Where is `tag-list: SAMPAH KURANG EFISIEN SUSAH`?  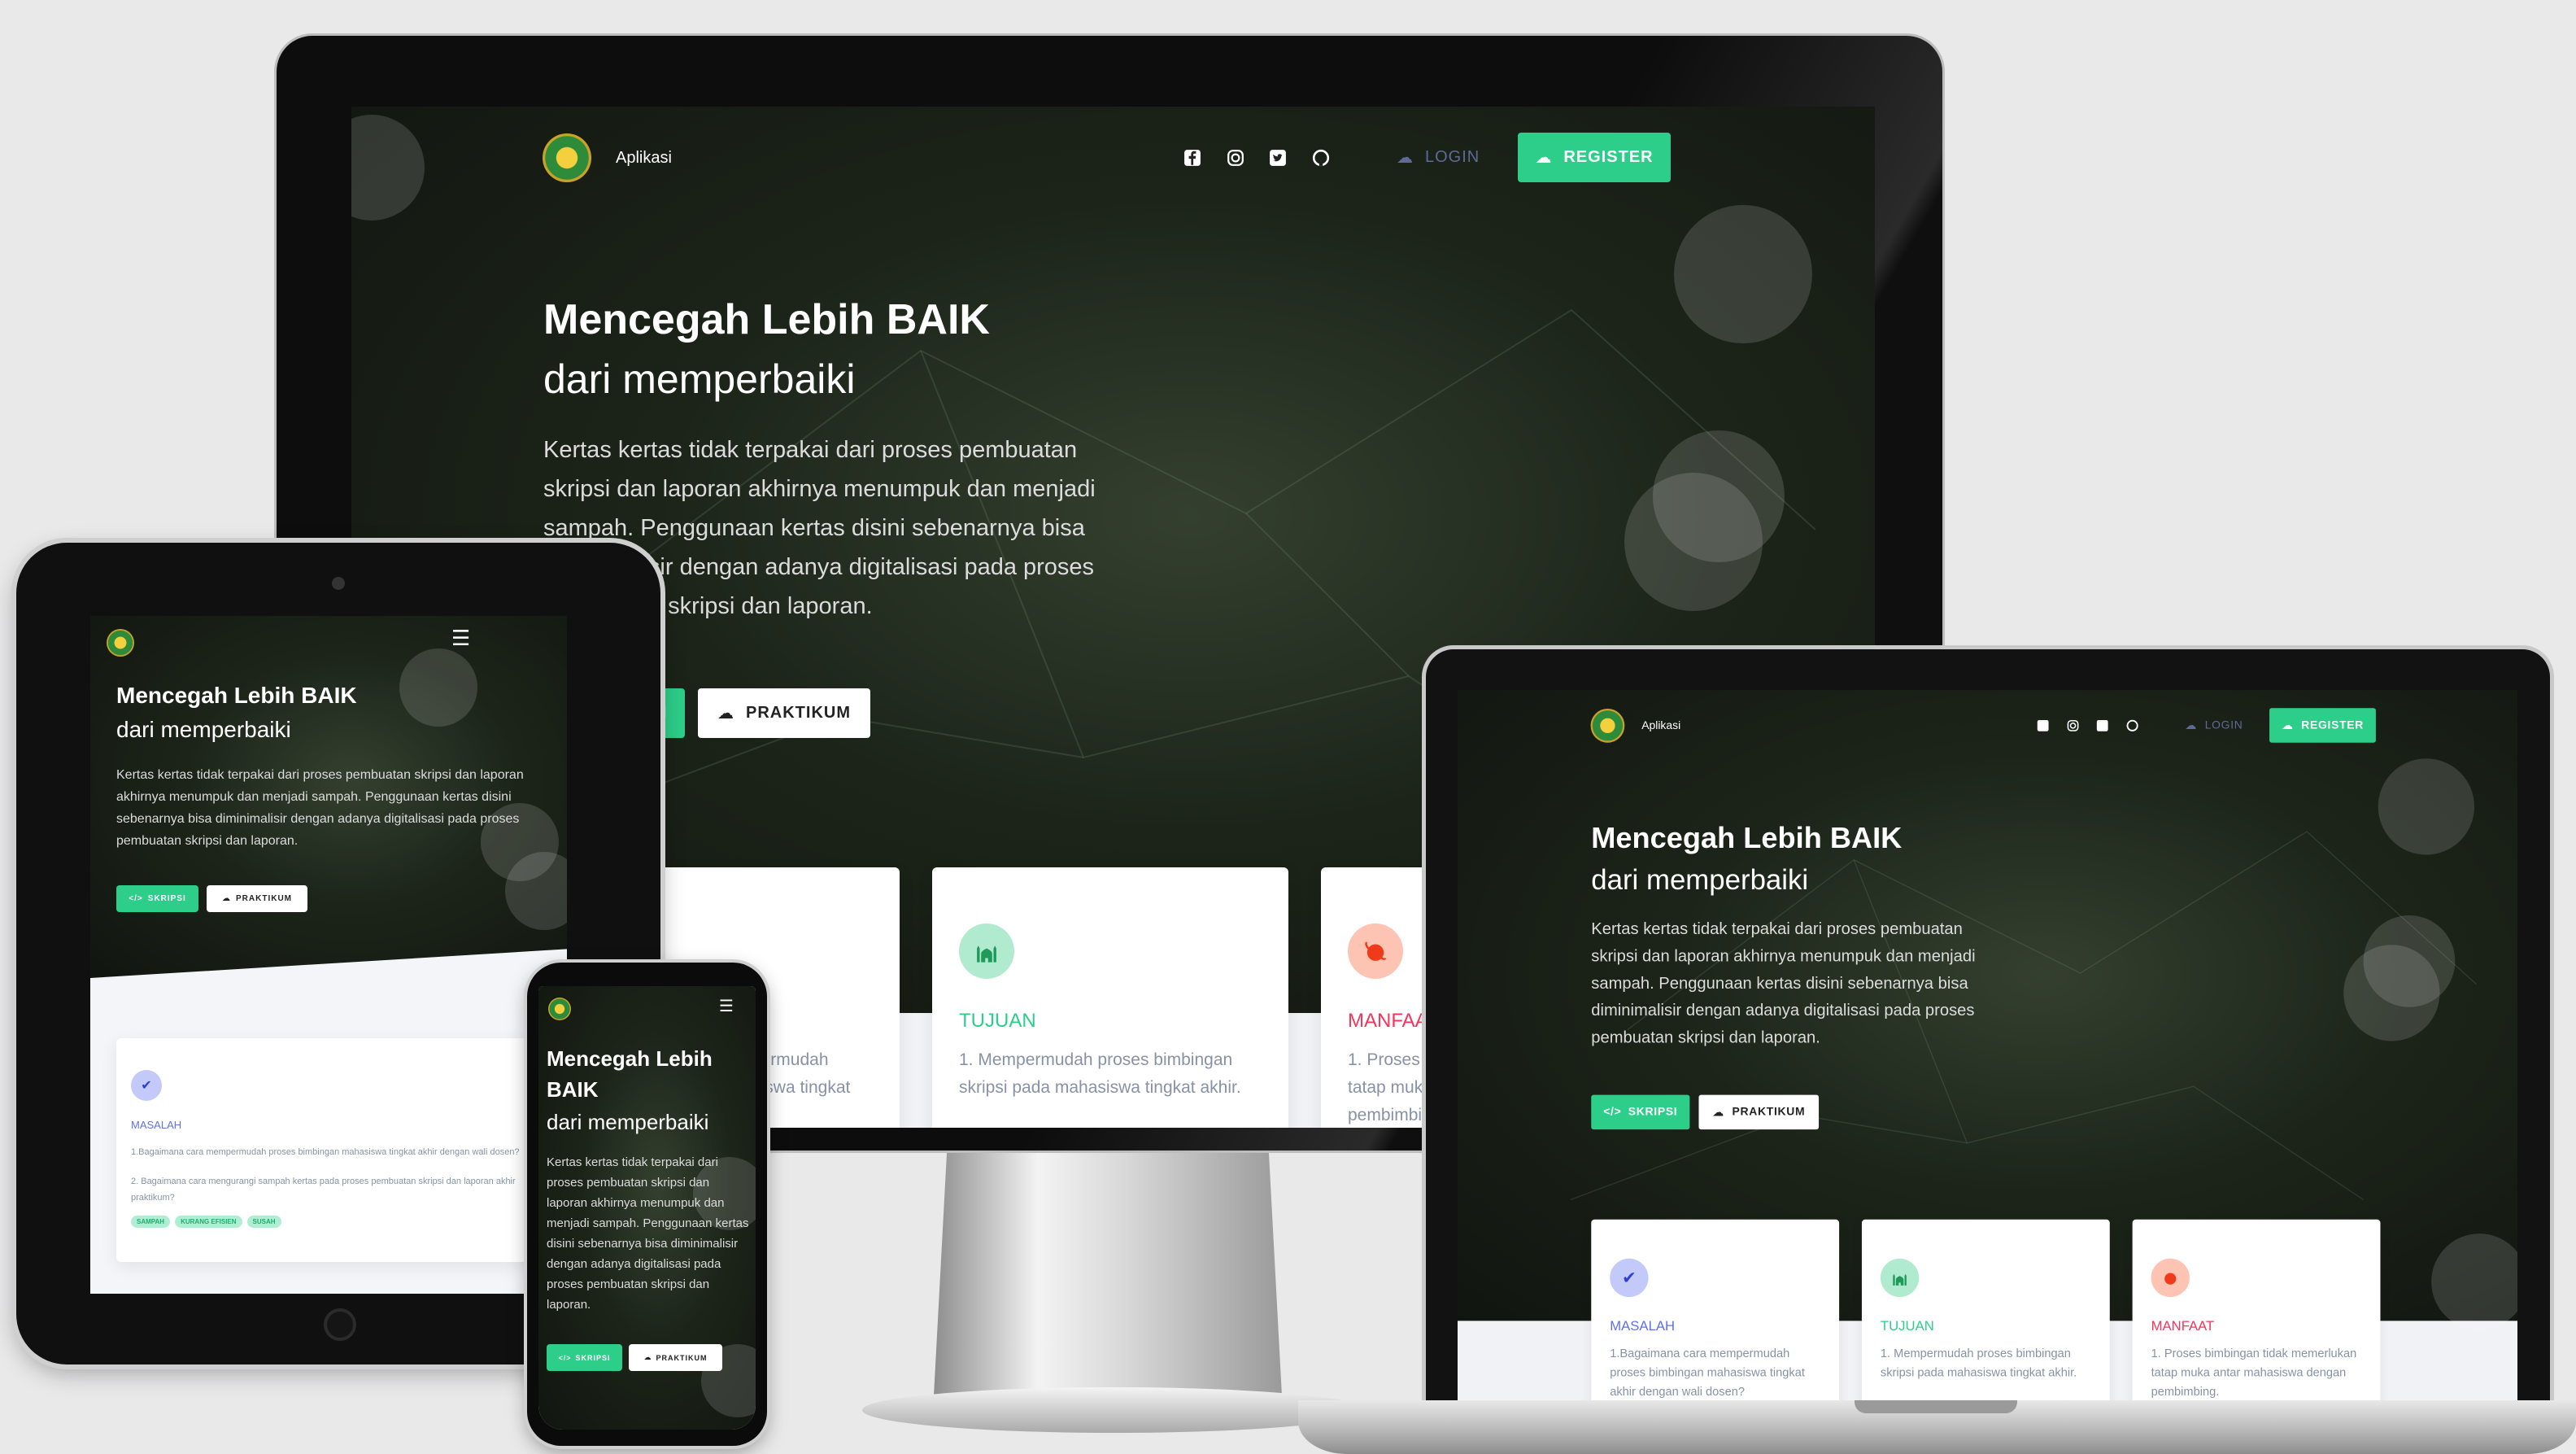 tag-list: SAMPAH KURANG EFISIEN SUSAH is located at coordinates (206, 1222).